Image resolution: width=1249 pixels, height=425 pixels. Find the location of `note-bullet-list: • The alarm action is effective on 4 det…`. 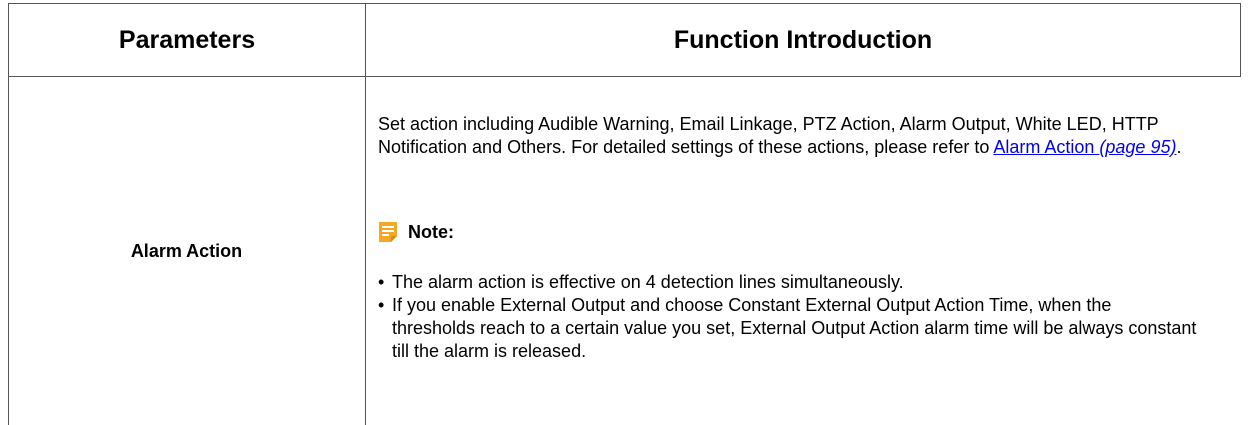

note-bullet-list: • The alarm action is effective on 4 det… is located at coordinates (788, 317).